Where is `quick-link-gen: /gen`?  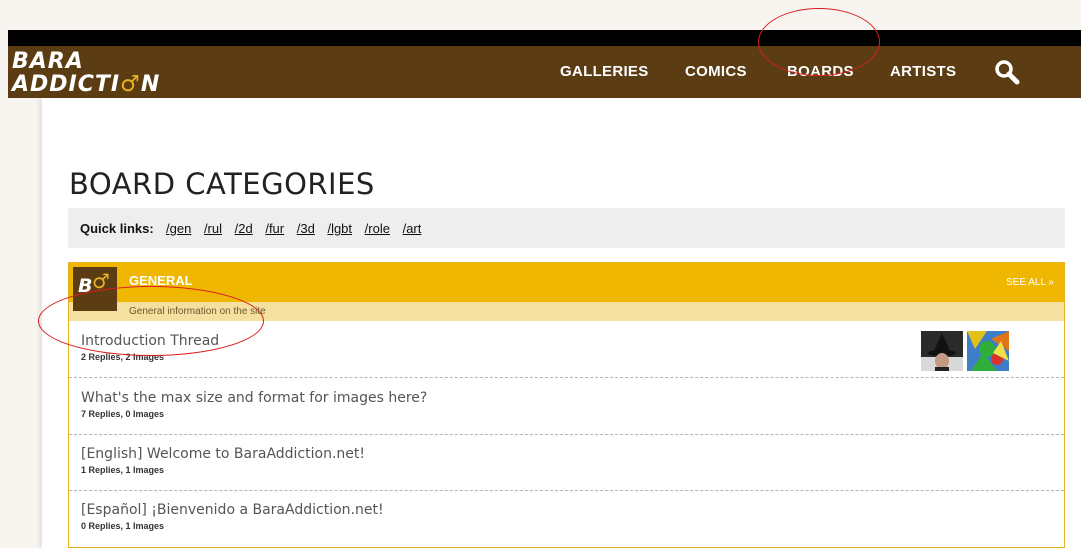 quick-link-gen: /gen is located at coordinates (178, 228).